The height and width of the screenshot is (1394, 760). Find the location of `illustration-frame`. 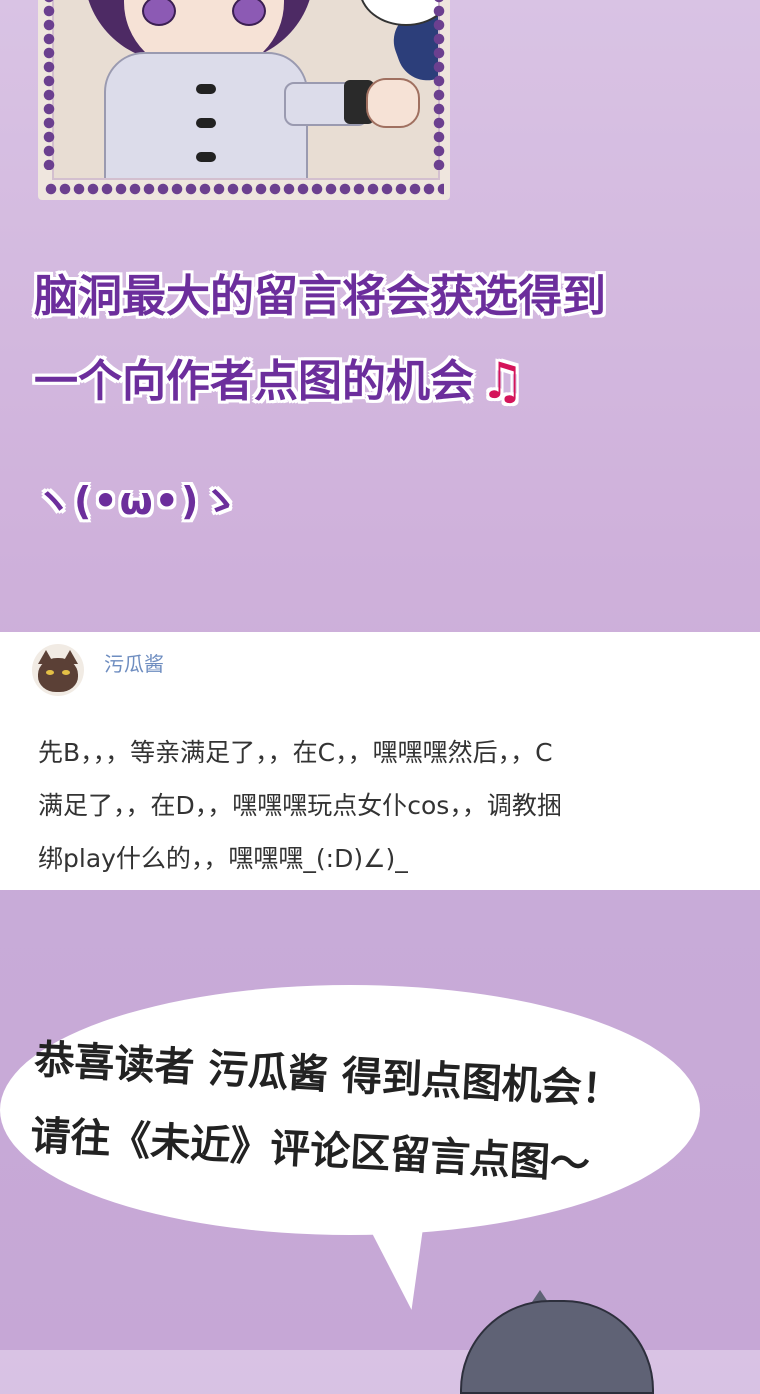

illustration-frame is located at coordinates (246, 90).